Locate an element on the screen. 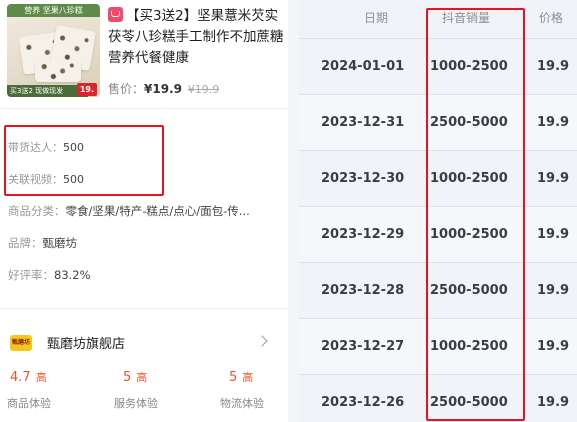 The image size is (577, 422). product-title: 【买3送2】坚果薏米芡实茯苓八珍糕手工制作不加蔗糖营养代餐健康 is located at coordinates (196, 37).